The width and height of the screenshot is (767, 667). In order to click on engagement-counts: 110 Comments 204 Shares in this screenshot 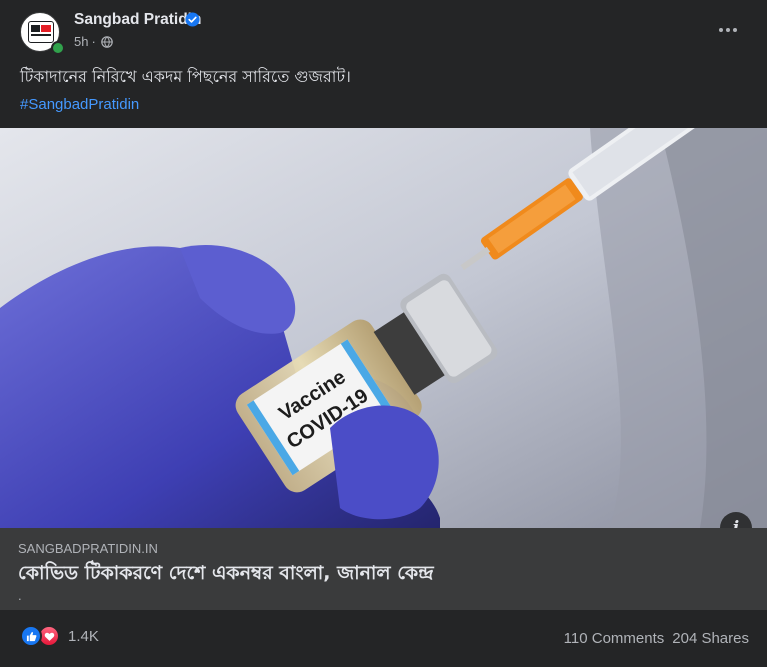, I will do `click(656, 638)`.